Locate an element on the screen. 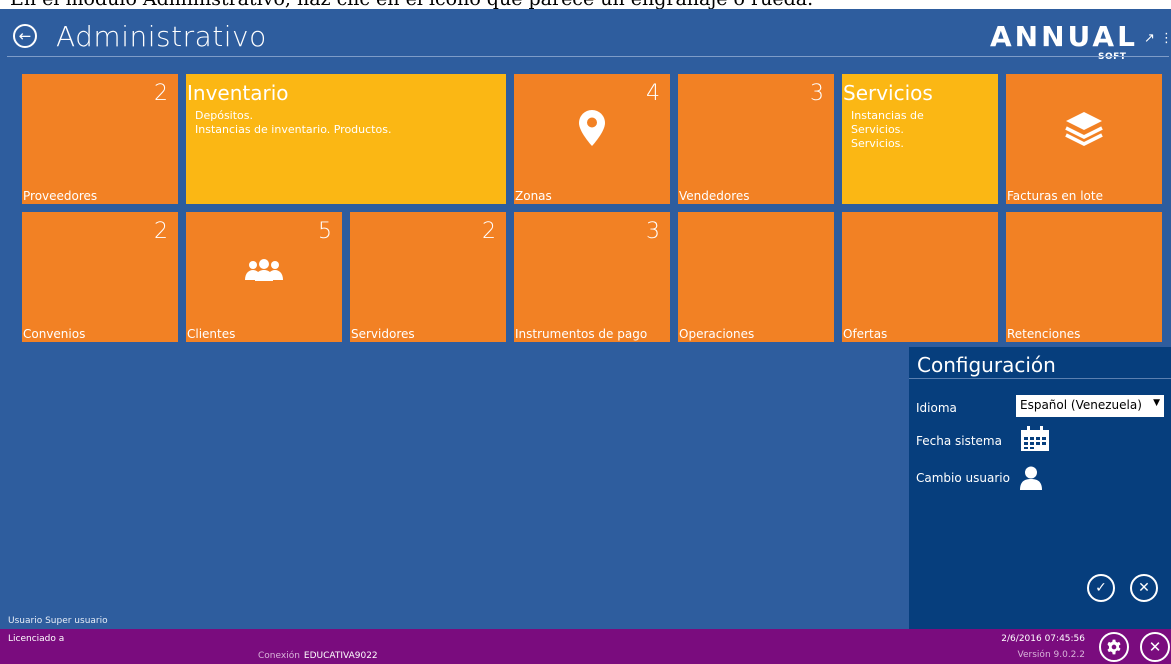  cancel-button: ✕ is located at coordinates (1144, 588).